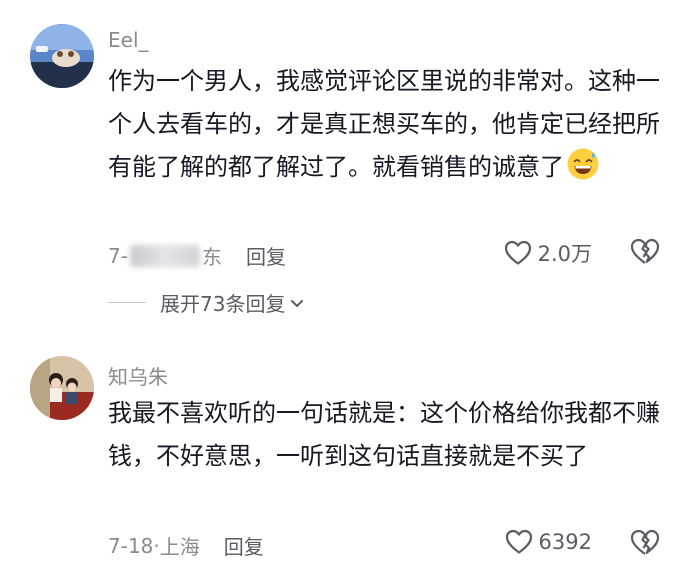 The height and width of the screenshot is (570, 690). What do you see at coordinates (297, 303) in the screenshot?
I see `chevron-down-icon` at bounding box center [297, 303].